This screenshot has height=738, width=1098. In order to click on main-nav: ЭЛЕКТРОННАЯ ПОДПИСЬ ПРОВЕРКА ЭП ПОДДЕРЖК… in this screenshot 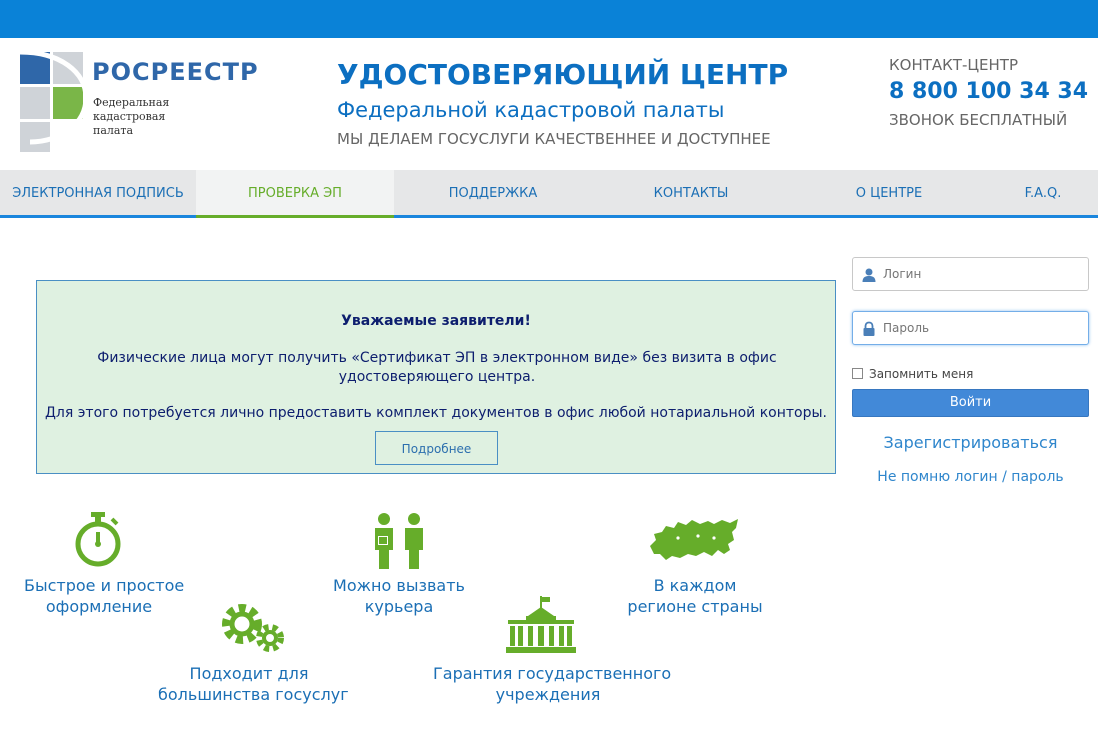, I will do `click(549, 194)`.